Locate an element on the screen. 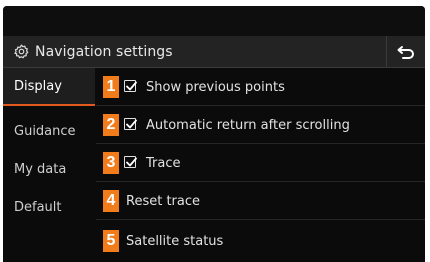 This screenshot has width=430, height=262. sidebar-item-label: Guidance is located at coordinates (45, 131).